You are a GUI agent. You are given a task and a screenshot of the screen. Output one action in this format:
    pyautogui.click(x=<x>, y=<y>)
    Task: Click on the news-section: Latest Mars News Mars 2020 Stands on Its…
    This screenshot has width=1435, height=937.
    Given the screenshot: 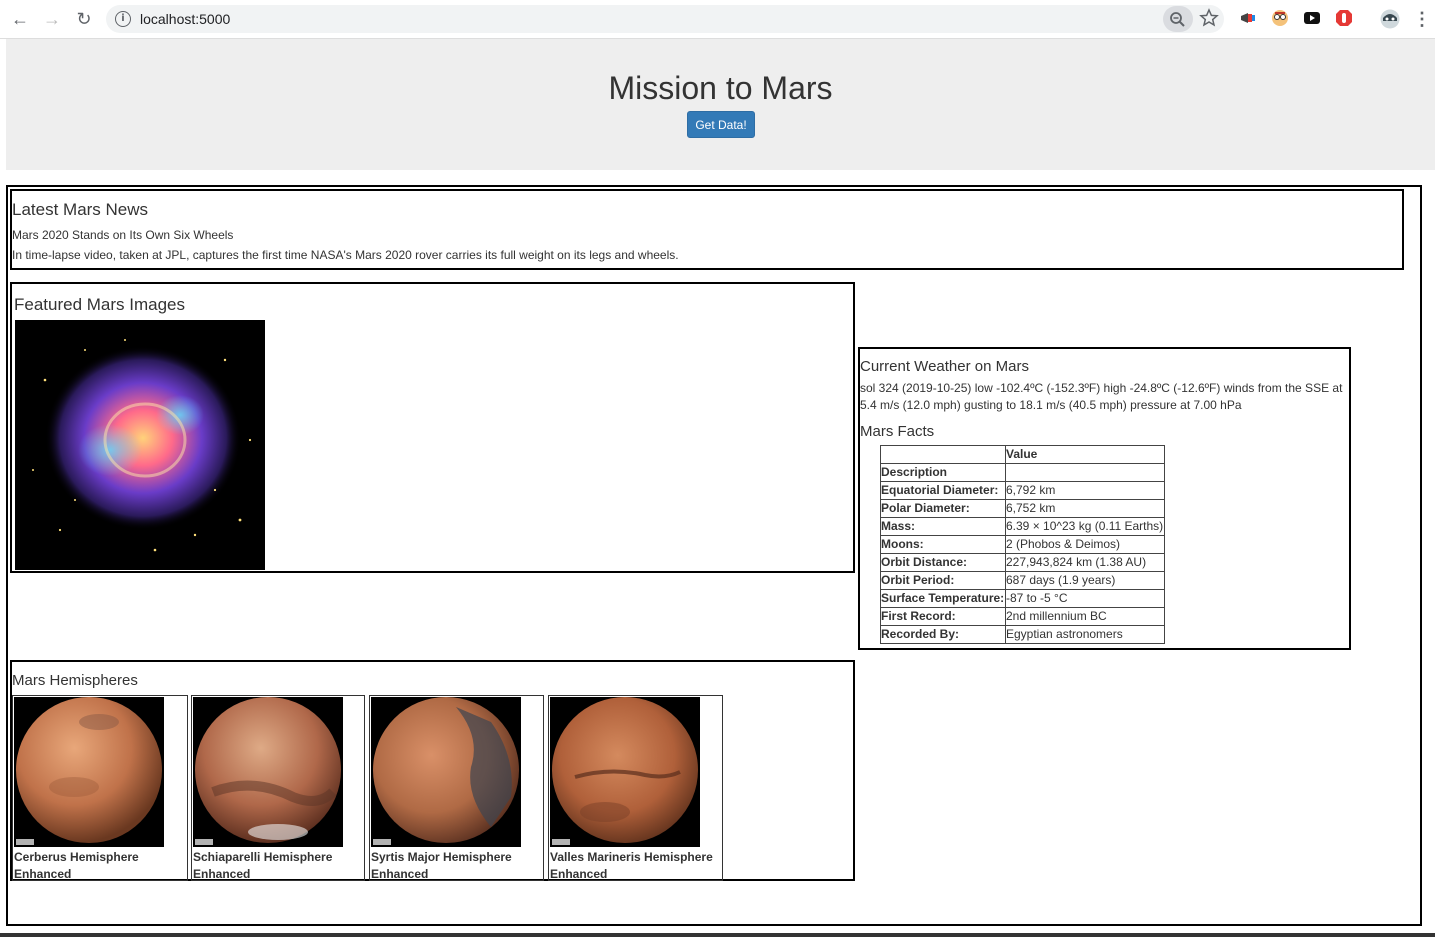 What is the action you would take?
    pyautogui.click(x=707, y=229)
    